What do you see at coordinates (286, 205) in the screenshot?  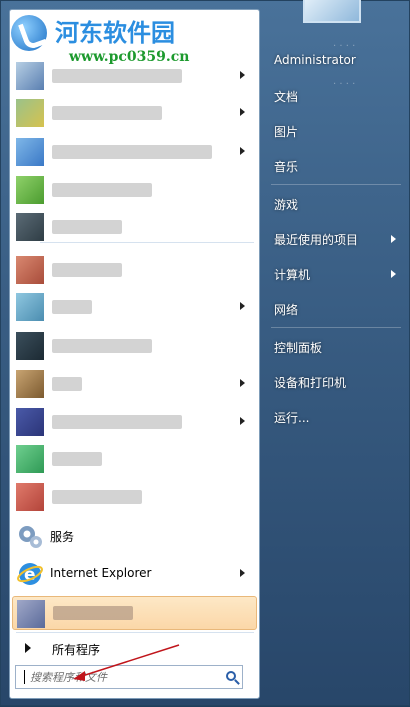 I see `place-label: 游戏` at bounding box center [286, 205].